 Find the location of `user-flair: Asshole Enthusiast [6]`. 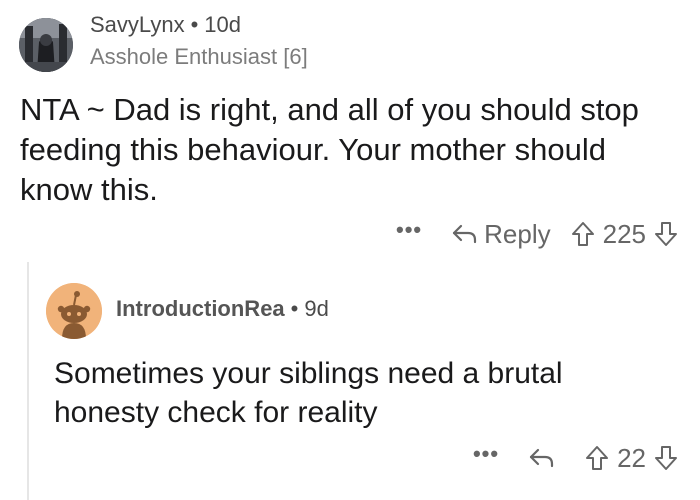

user-flair: Asshole Enthusiast [6] is located at coordinates (199, 56).